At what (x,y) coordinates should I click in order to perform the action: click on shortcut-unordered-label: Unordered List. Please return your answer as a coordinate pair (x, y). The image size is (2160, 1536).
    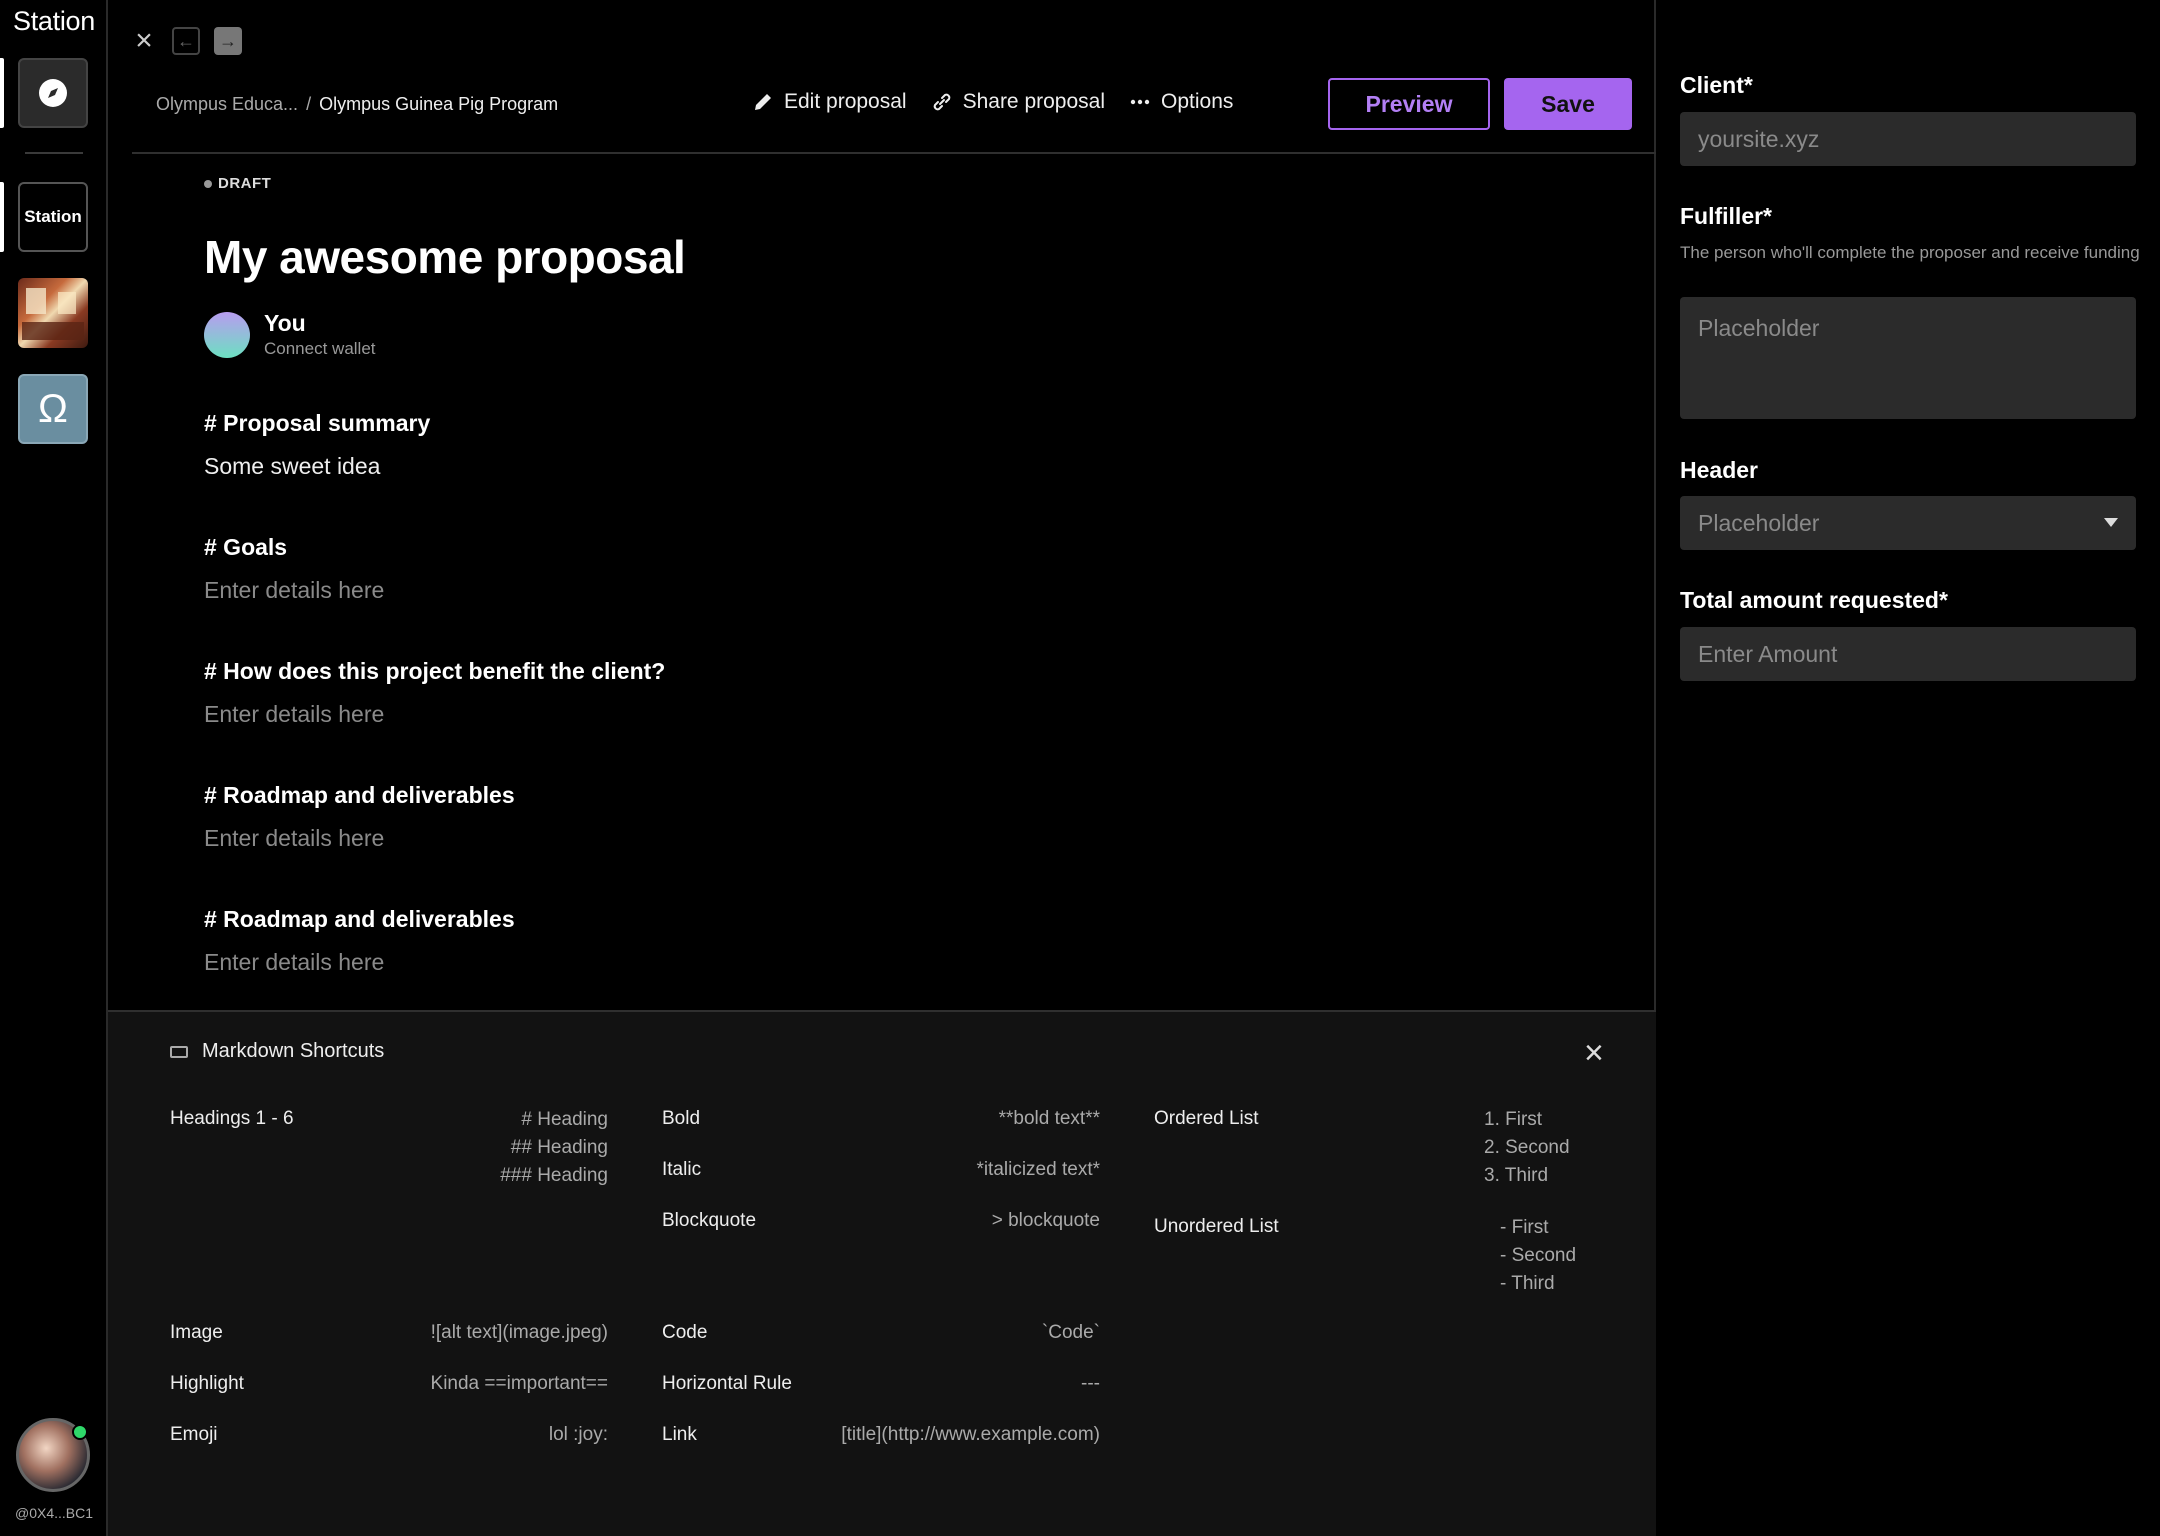
    Looking at the image, I should click on (1216, 1226).